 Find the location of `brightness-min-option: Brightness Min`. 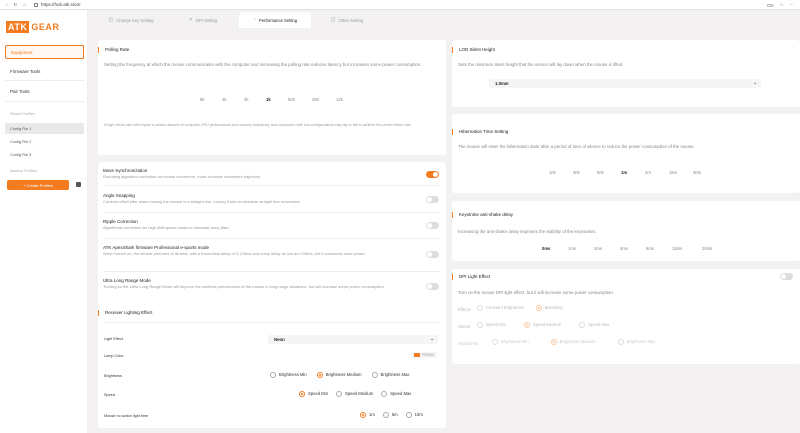

brightness-min-option: Brightness Min is located at coordinates (288, 375).